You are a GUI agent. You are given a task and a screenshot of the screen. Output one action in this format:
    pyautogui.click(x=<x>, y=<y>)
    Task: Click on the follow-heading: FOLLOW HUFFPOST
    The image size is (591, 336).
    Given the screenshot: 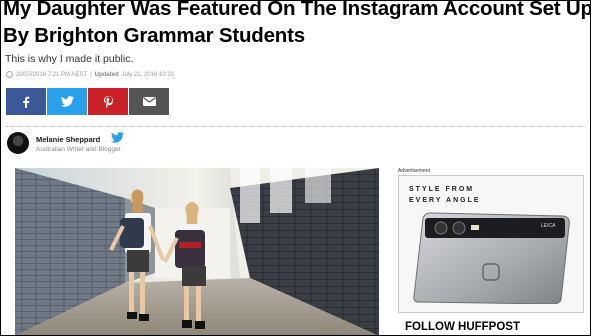 What is the action you would take?
    pyautogui.click(x=462, y=327)
    